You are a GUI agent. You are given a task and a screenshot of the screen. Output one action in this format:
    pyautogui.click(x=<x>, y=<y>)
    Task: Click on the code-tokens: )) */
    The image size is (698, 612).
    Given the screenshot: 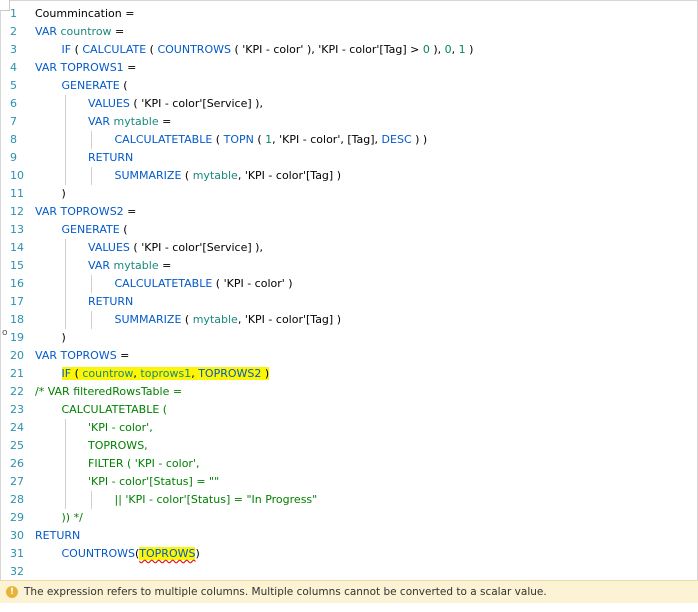 What is the action you would take?
    pyautogui.click(x=72, y=517)
    